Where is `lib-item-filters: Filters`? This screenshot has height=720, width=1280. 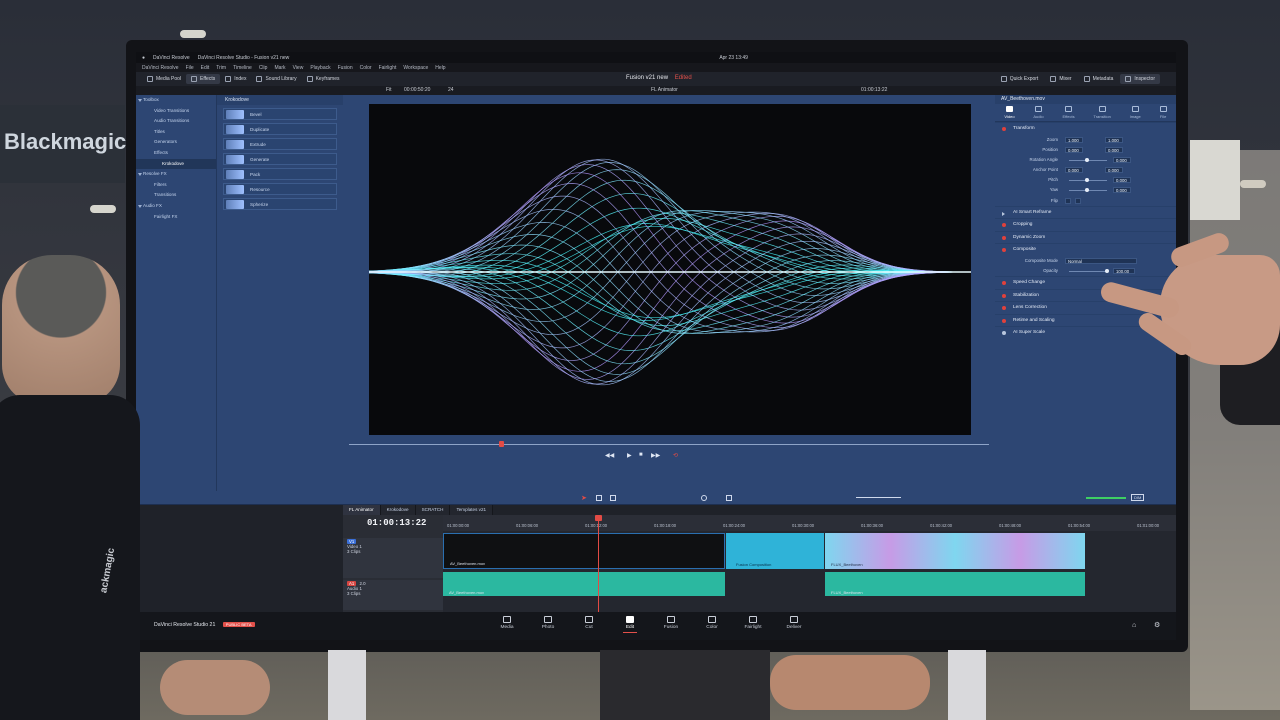 lib-item-filters: Filters is located at coordinates (176, 185).